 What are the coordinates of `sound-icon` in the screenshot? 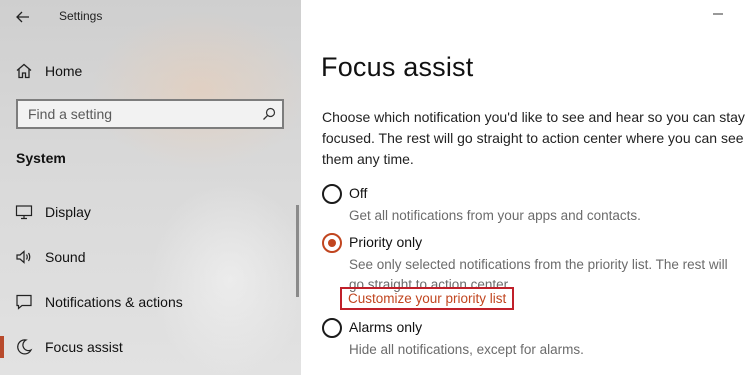 It's located at (23, 257).